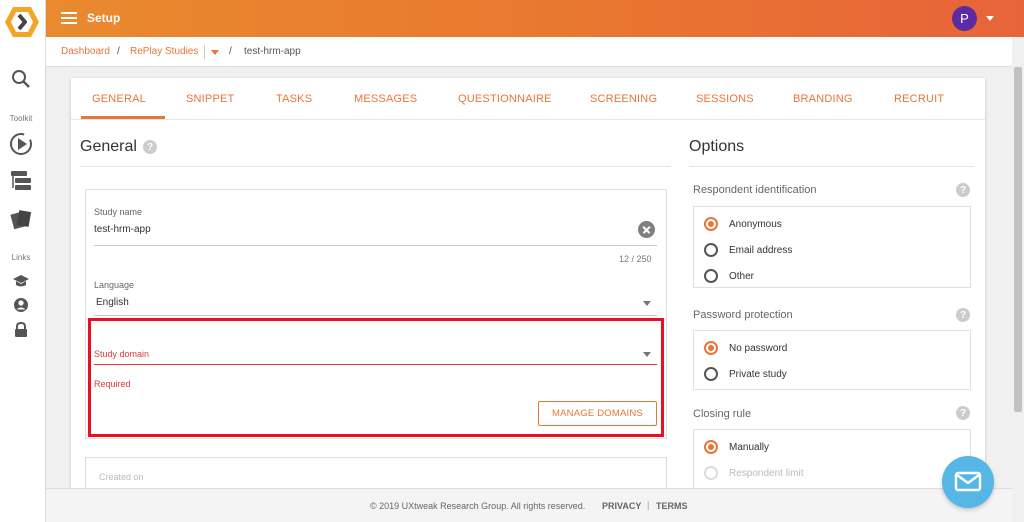  Describe the element at coordinates (646, 229) in the screenshot. I see `clear-icon` at that location.